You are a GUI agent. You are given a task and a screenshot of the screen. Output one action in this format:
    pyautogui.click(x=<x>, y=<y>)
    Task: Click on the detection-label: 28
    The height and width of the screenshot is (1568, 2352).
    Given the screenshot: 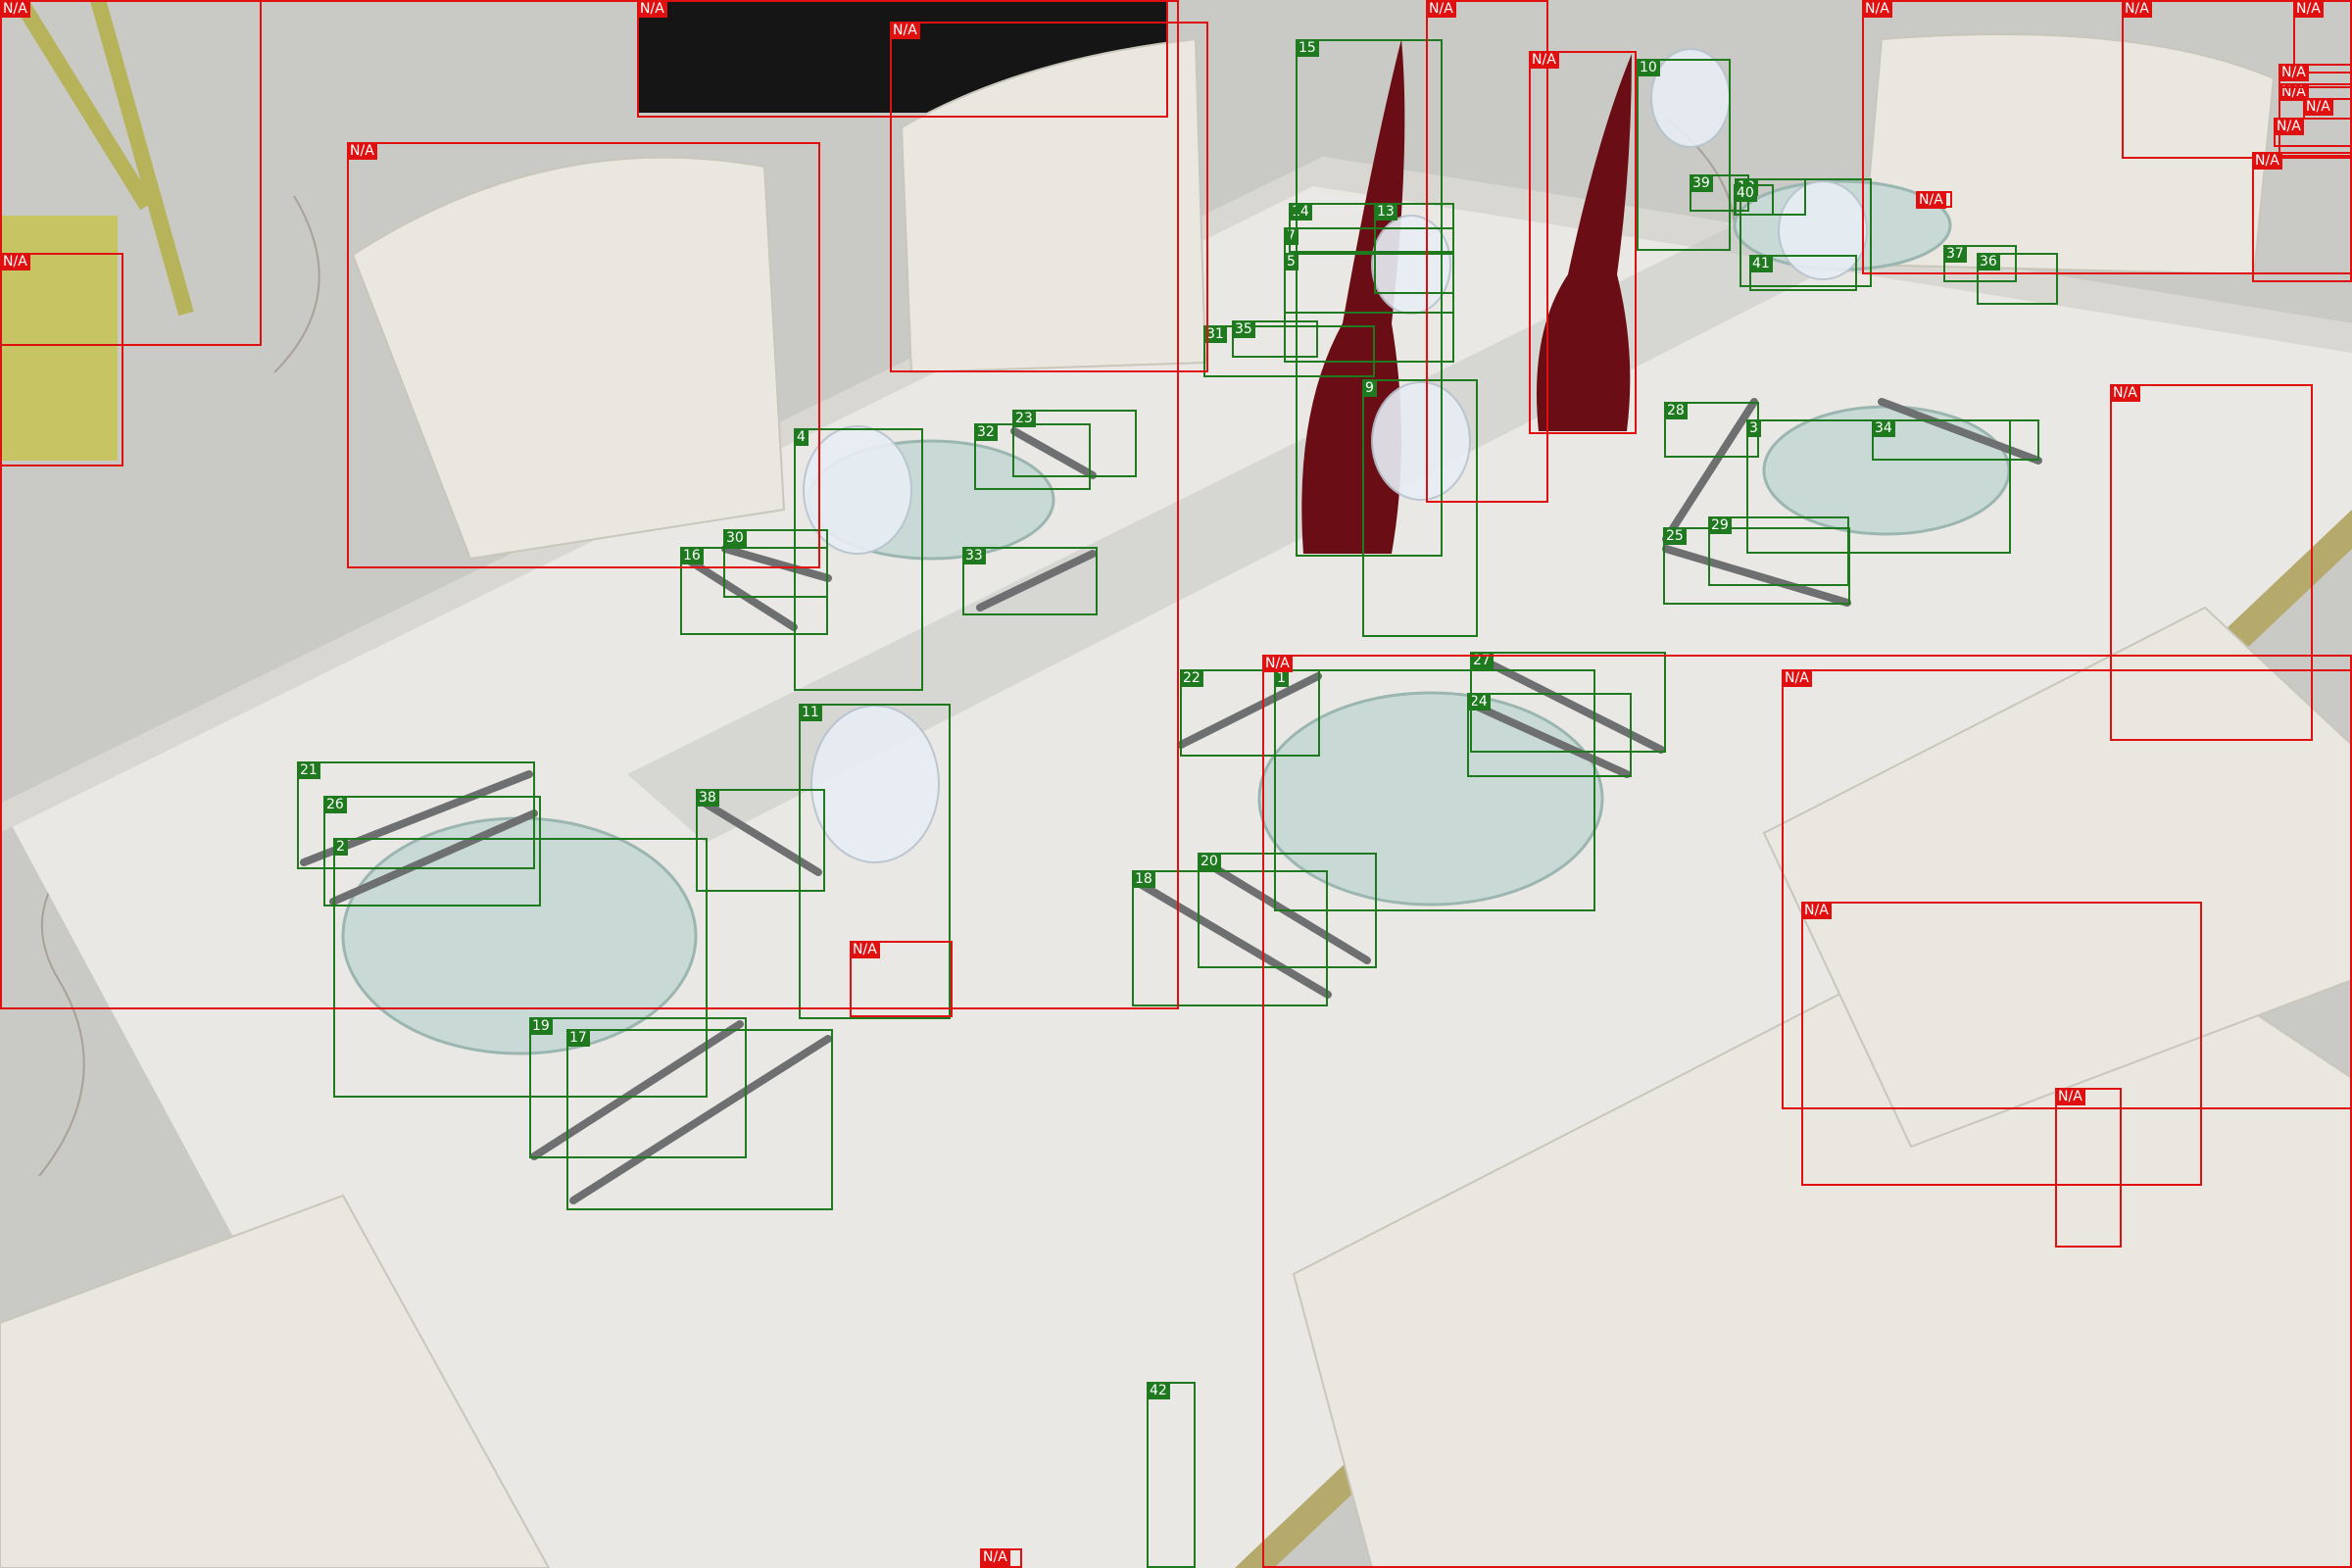 What is the action you would take?
    pyautogui.click(x=1676, y=410)
    